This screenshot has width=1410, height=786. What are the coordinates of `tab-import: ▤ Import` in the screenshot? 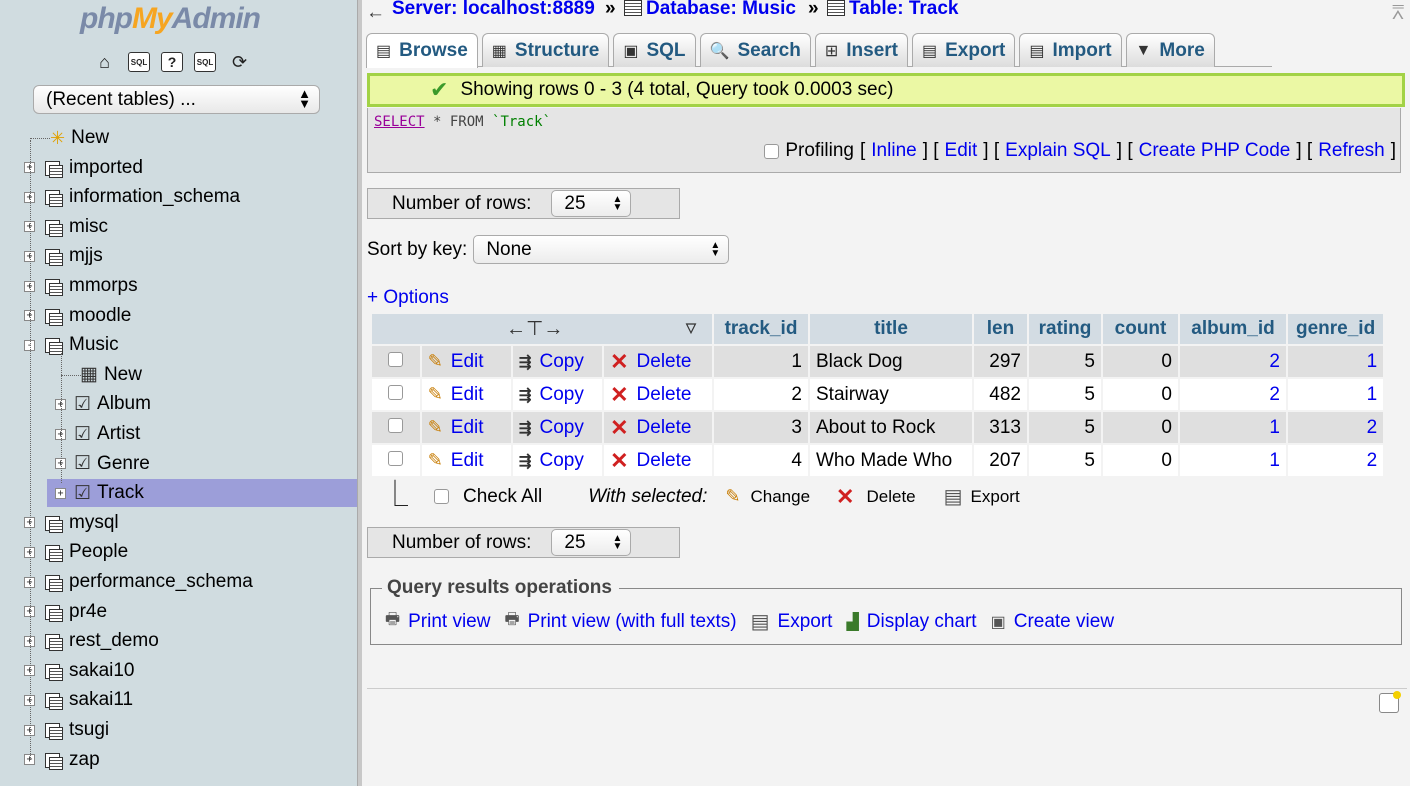 It's located at (1070, 50).